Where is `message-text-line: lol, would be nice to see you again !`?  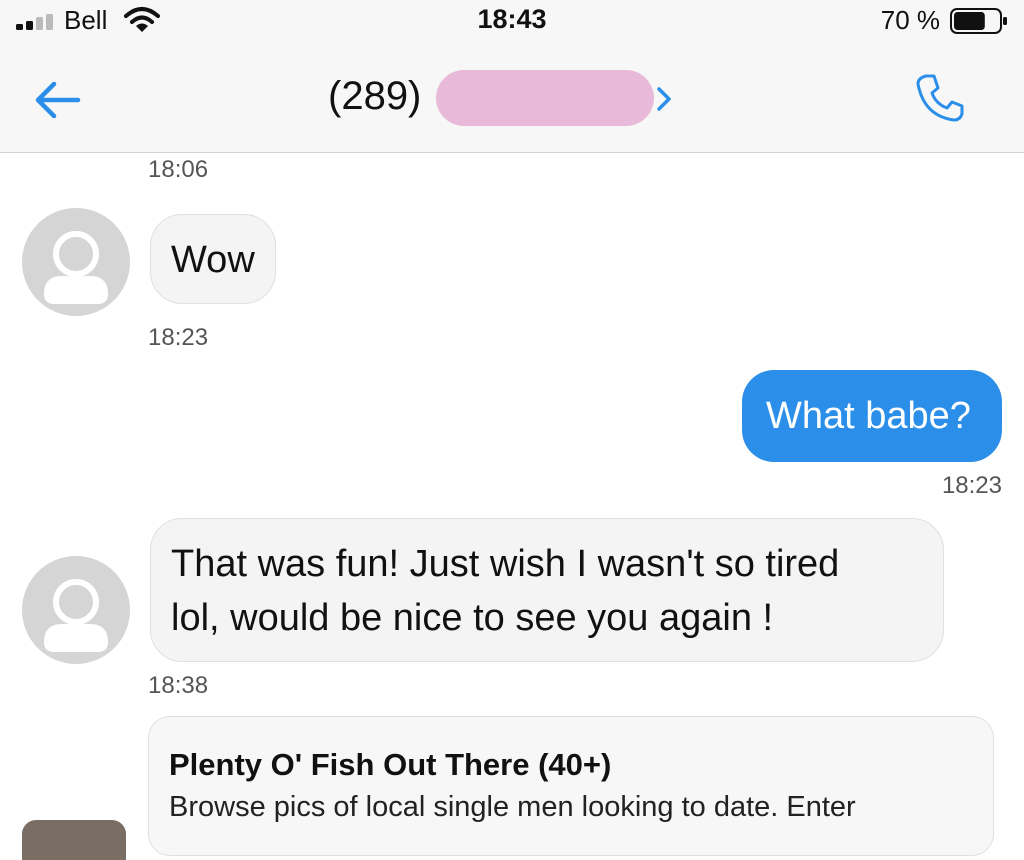 message-text-line: lol, would be nice to see you again ! is located at coordinates (472, 618).